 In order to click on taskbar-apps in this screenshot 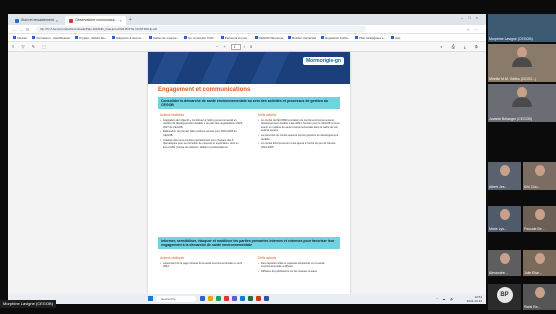, I will do `click(234, 298)`.